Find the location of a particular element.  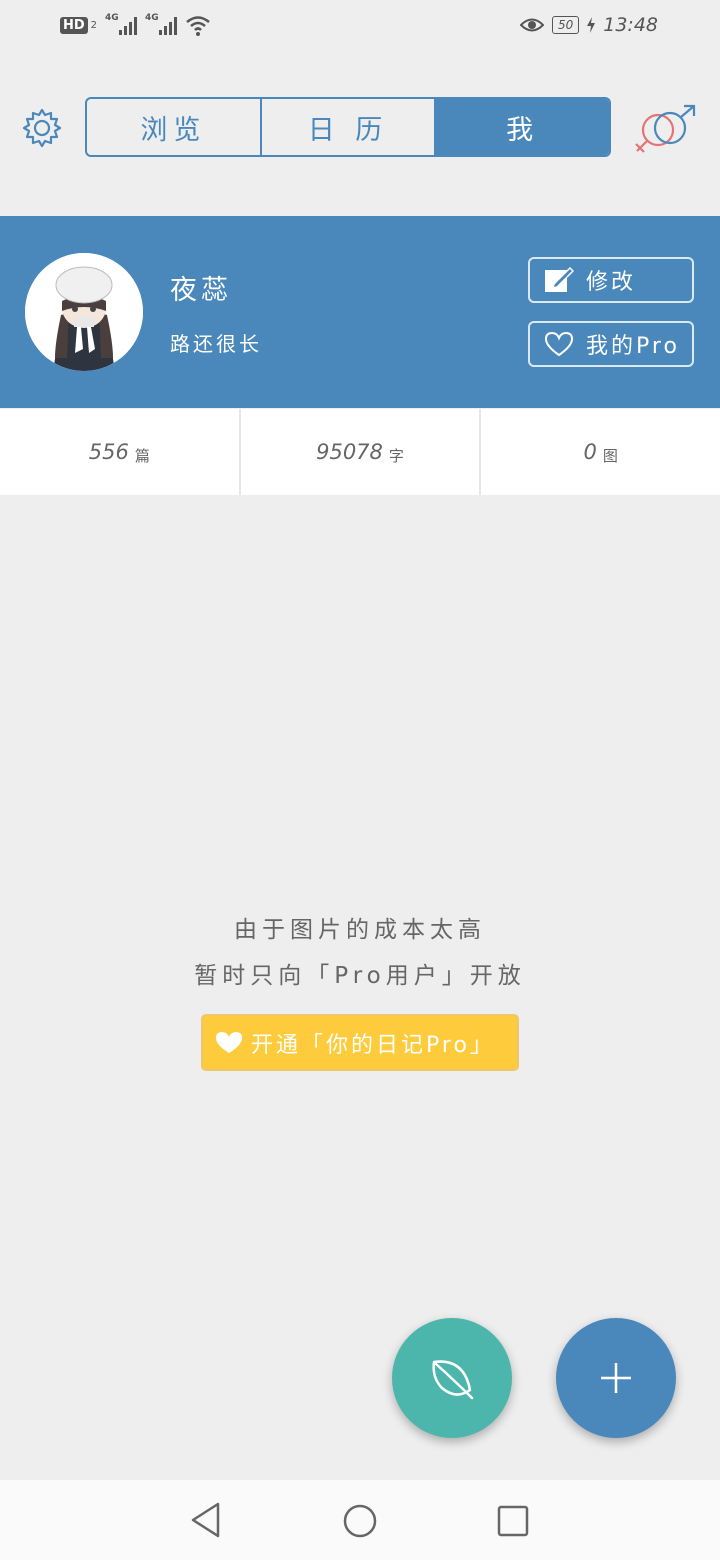

stats-row: 556 篇 95078 字 0 图 is located at coordinates (360, 452).